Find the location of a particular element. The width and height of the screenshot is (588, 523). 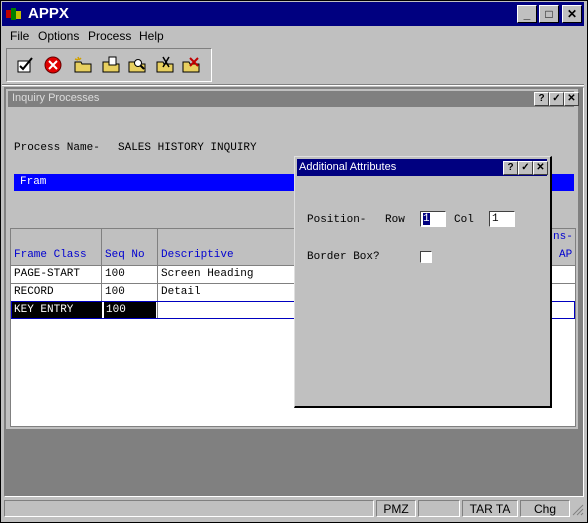

col-header-frame-class: Frame Class is located at coordinates (50, 255).